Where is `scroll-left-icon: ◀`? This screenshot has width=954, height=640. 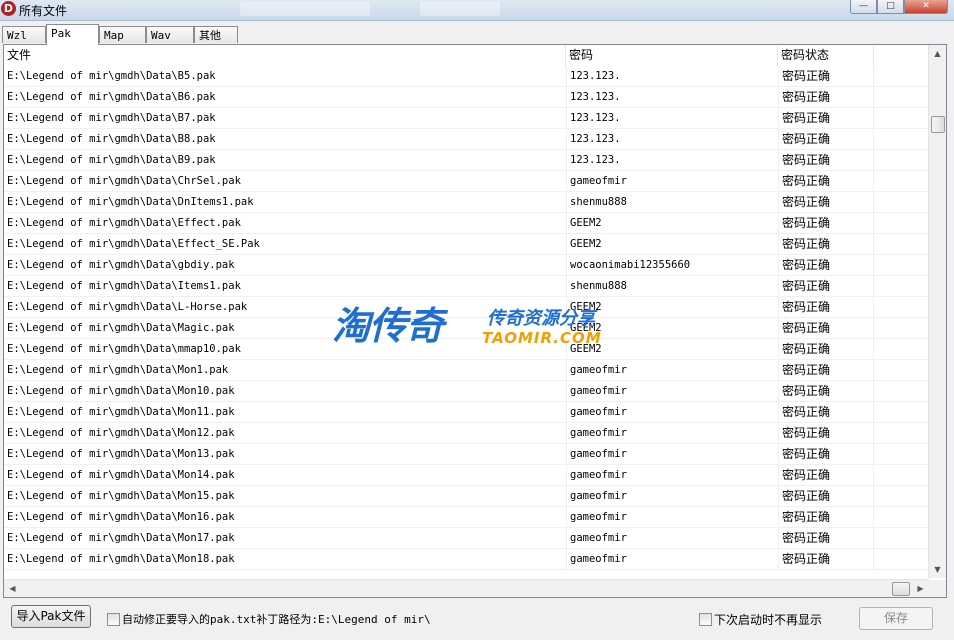
scroll-left-icon: ◀ is located at coordinates (12, 588).